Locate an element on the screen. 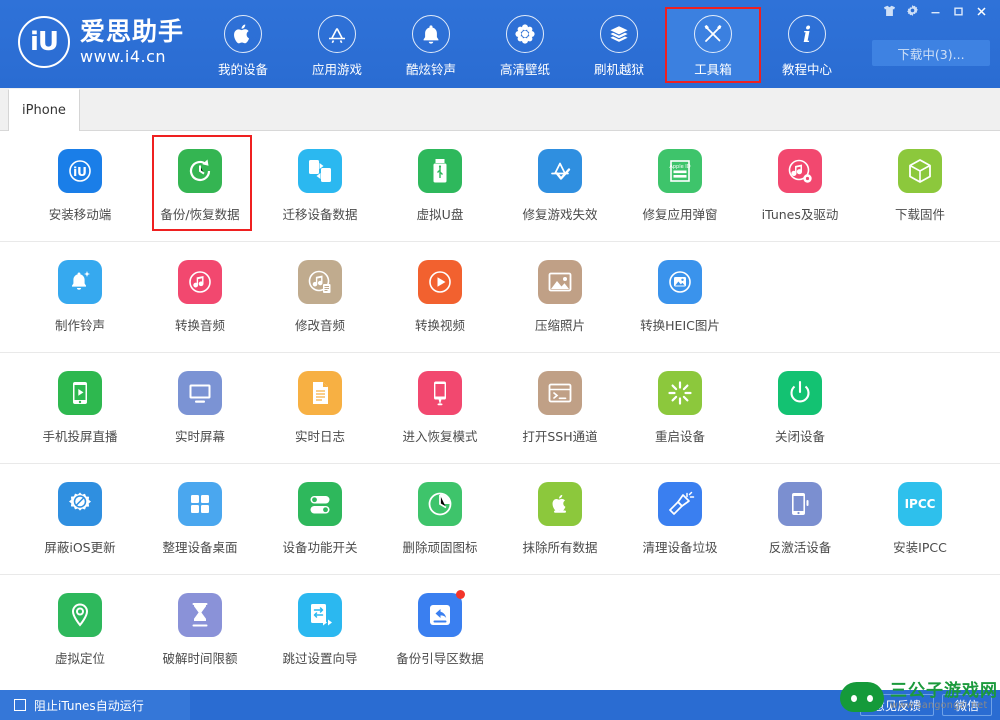  tool-deactivate-device: 反激活设备 is located at coordinates (800, 519).